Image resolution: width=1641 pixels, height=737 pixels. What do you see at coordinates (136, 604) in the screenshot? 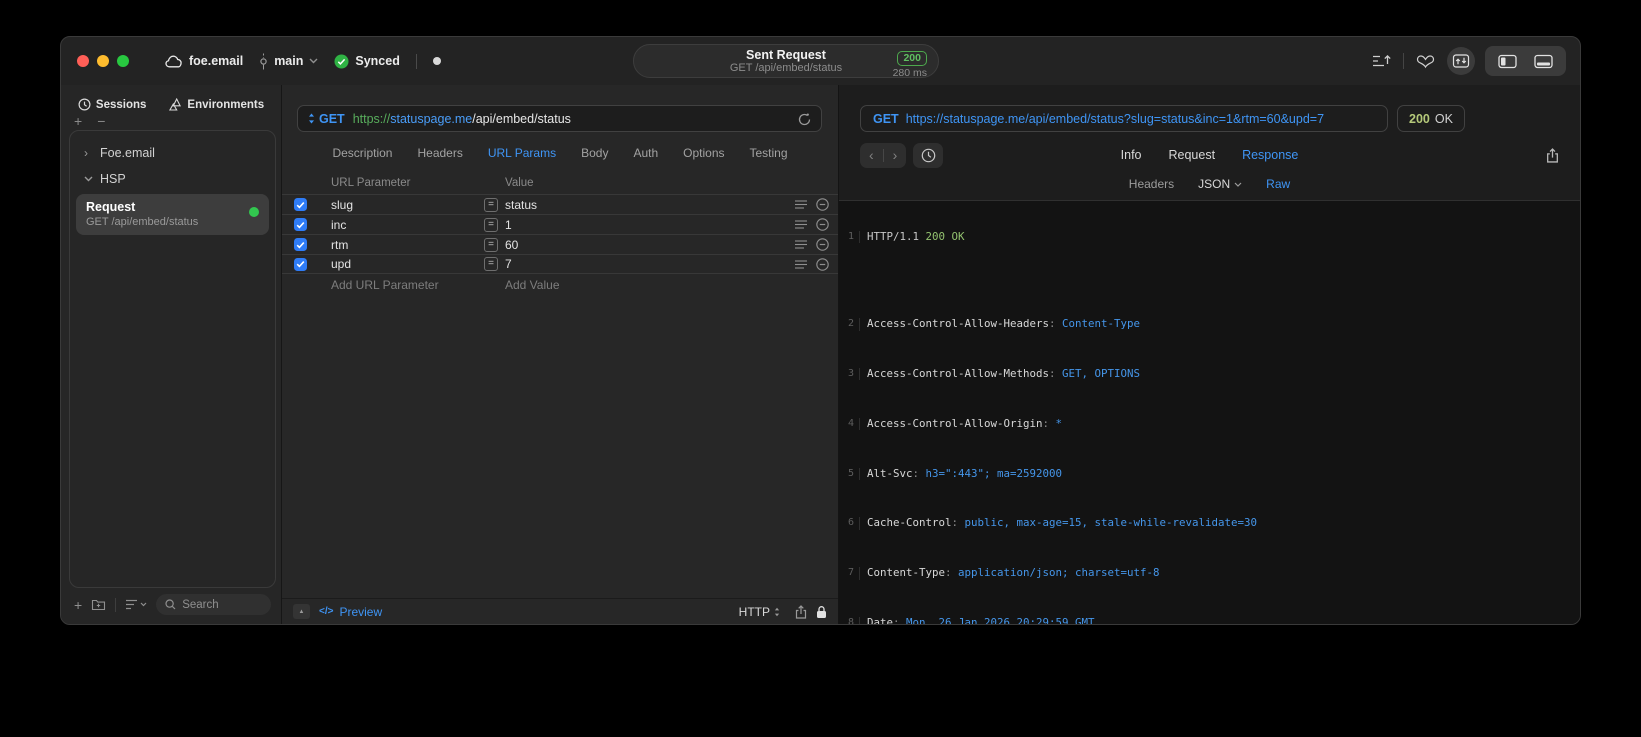
I see `sort-list-button` at bounding box center [136, 604].